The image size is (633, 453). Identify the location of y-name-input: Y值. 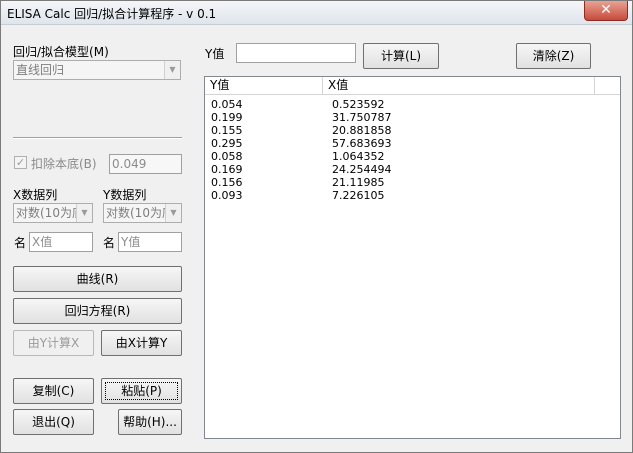
(150, 242).